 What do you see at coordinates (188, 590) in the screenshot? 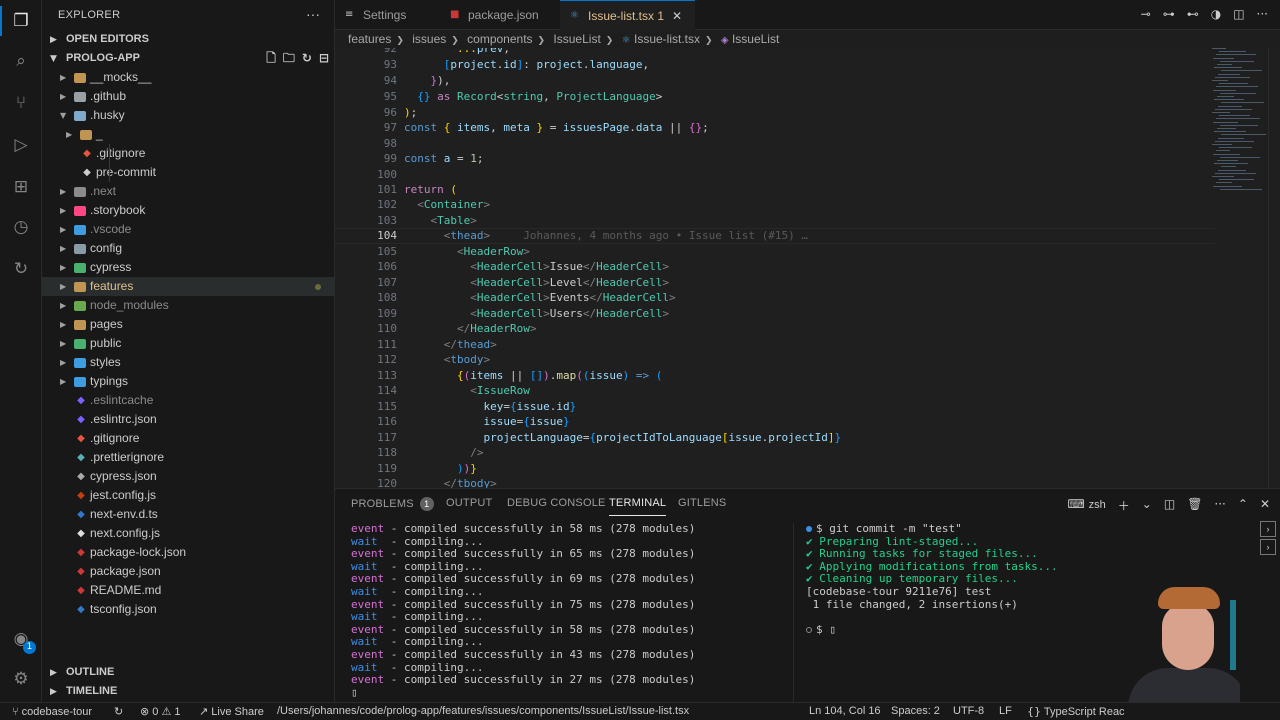
I see `tree-item: ◆ README.md` at bounding box center [188, 590].